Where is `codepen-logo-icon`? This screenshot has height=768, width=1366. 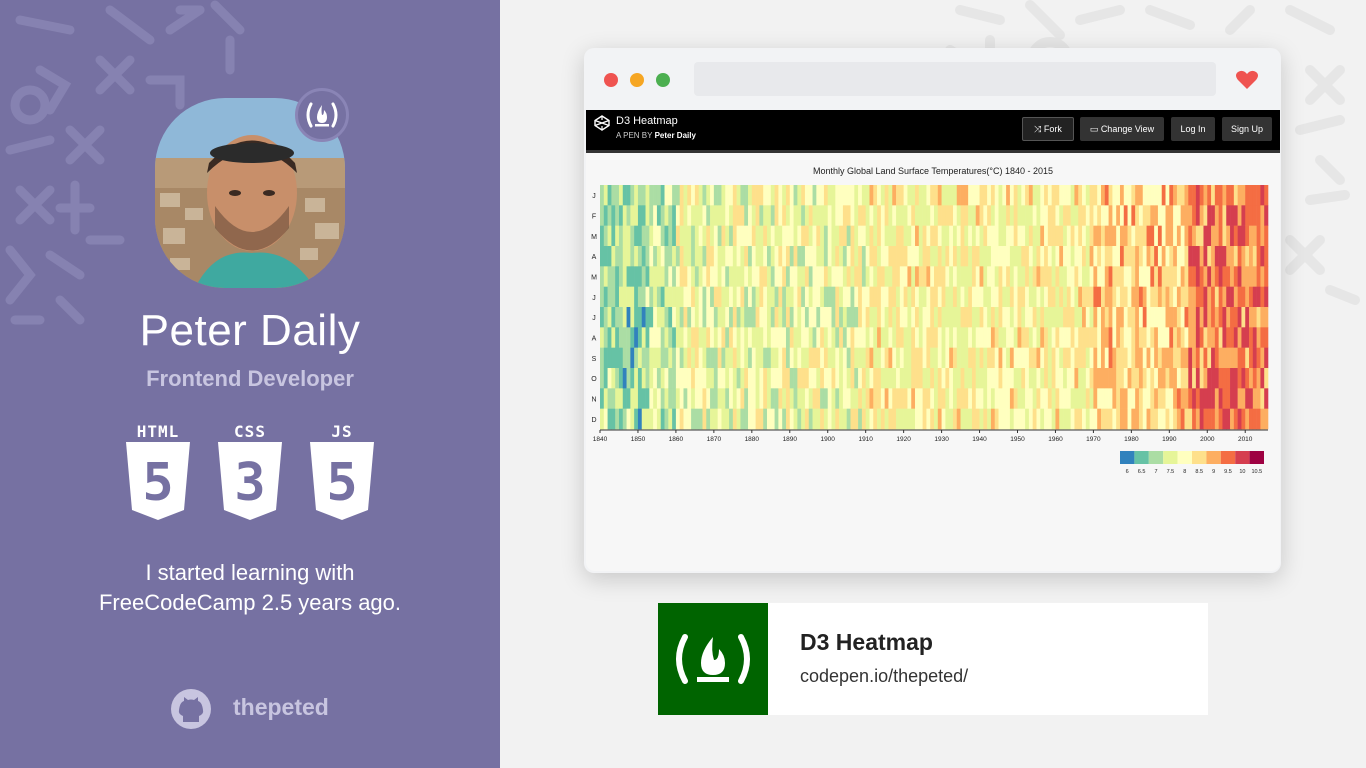 codepen-logo-icon is located at coordinates (602, 123).